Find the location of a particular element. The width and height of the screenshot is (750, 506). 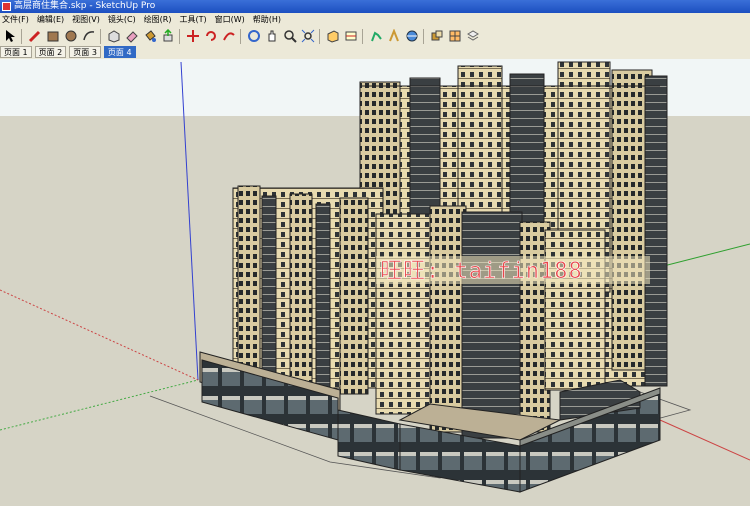

follow-me-icon is located at coordinates (229, 36).